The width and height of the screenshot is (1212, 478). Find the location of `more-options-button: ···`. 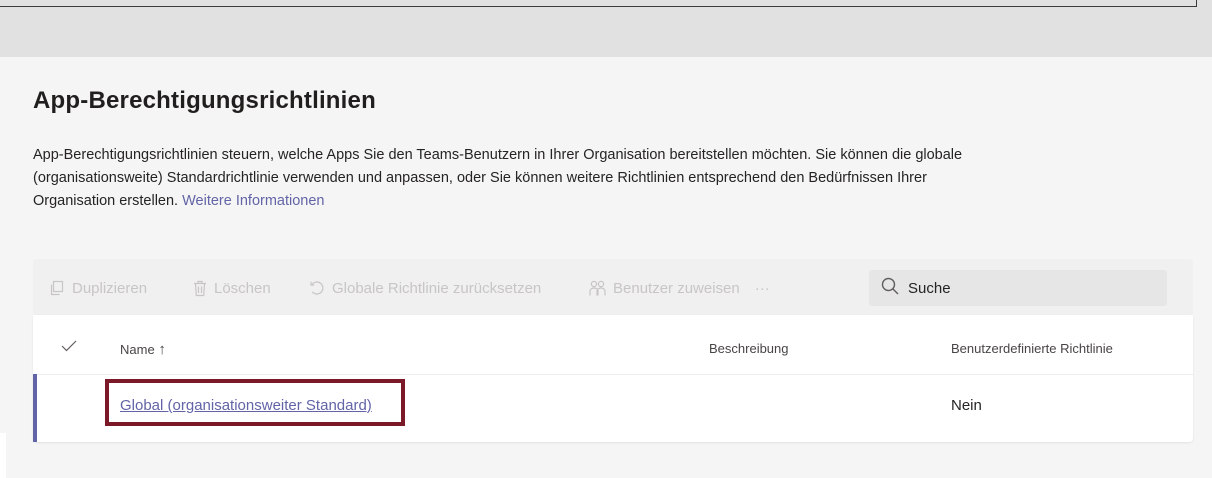

more-options-button: ··· is located at coordinates (762, 288).